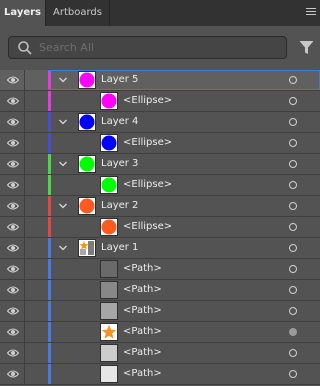 The image size is (320, 386). What do you see at coordinates (160, 248) in the screenshot?
I see `layer-row: Layer 1` at bounding box center [160, 248].